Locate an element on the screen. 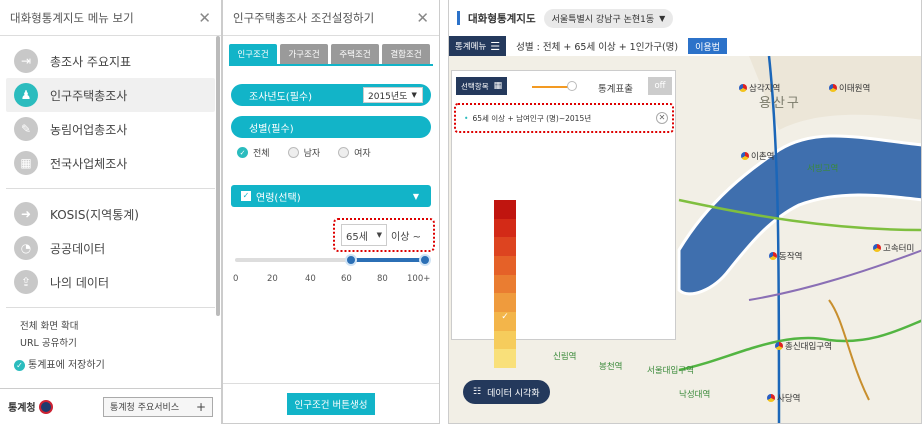 This screenshot has width=922, height=424. stat-menu-button: 통계메뉴 ☰ is located at coordinates (478, 46).